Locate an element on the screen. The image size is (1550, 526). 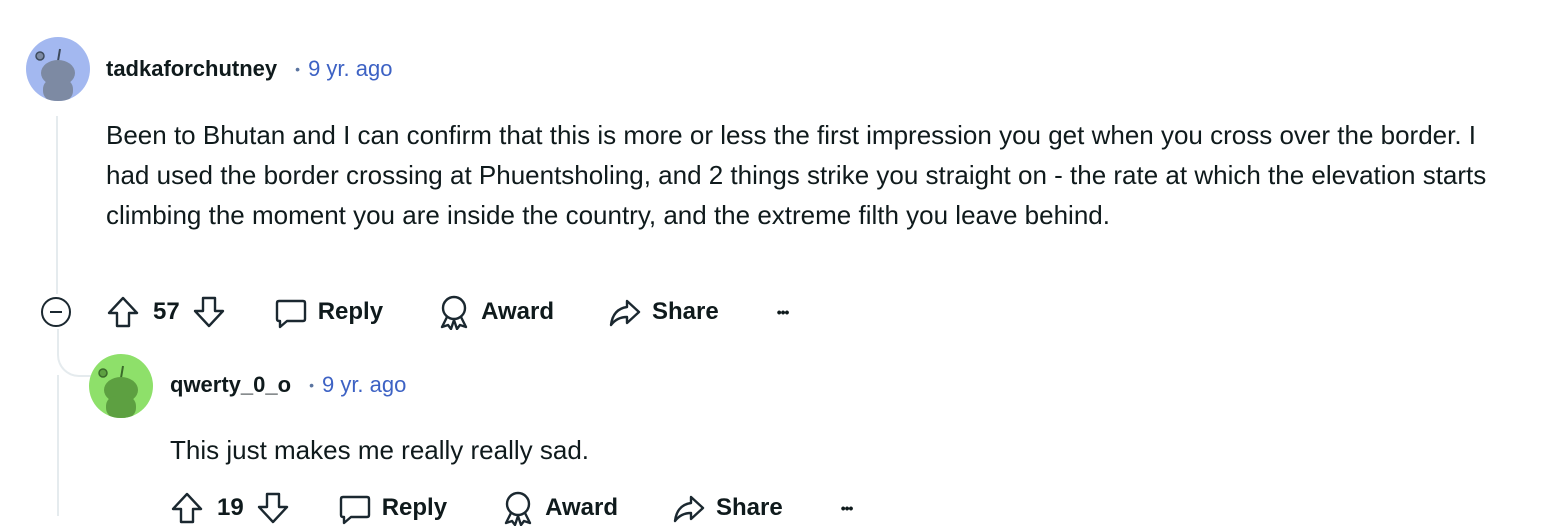
comment-meta: tadkaforchutney • 9 yr. ago is located at coordinates (249, 69).